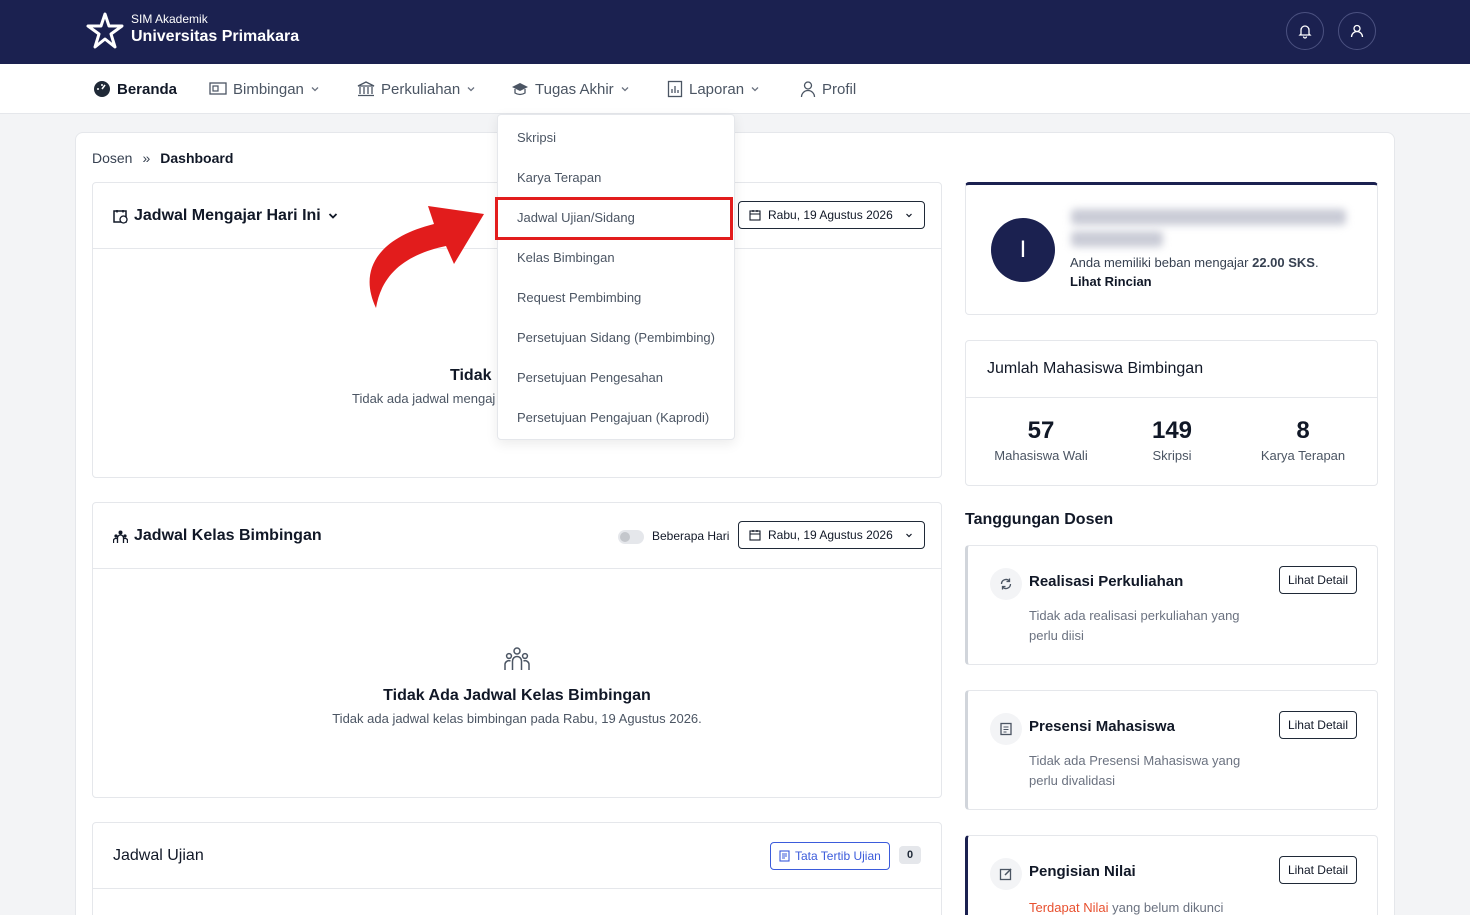 This screenshot has height=915, width=1470. Describe the element at coordinates (197, 158) in the screenshot. I see `breadcrumb-current: Dashboard` at that location.